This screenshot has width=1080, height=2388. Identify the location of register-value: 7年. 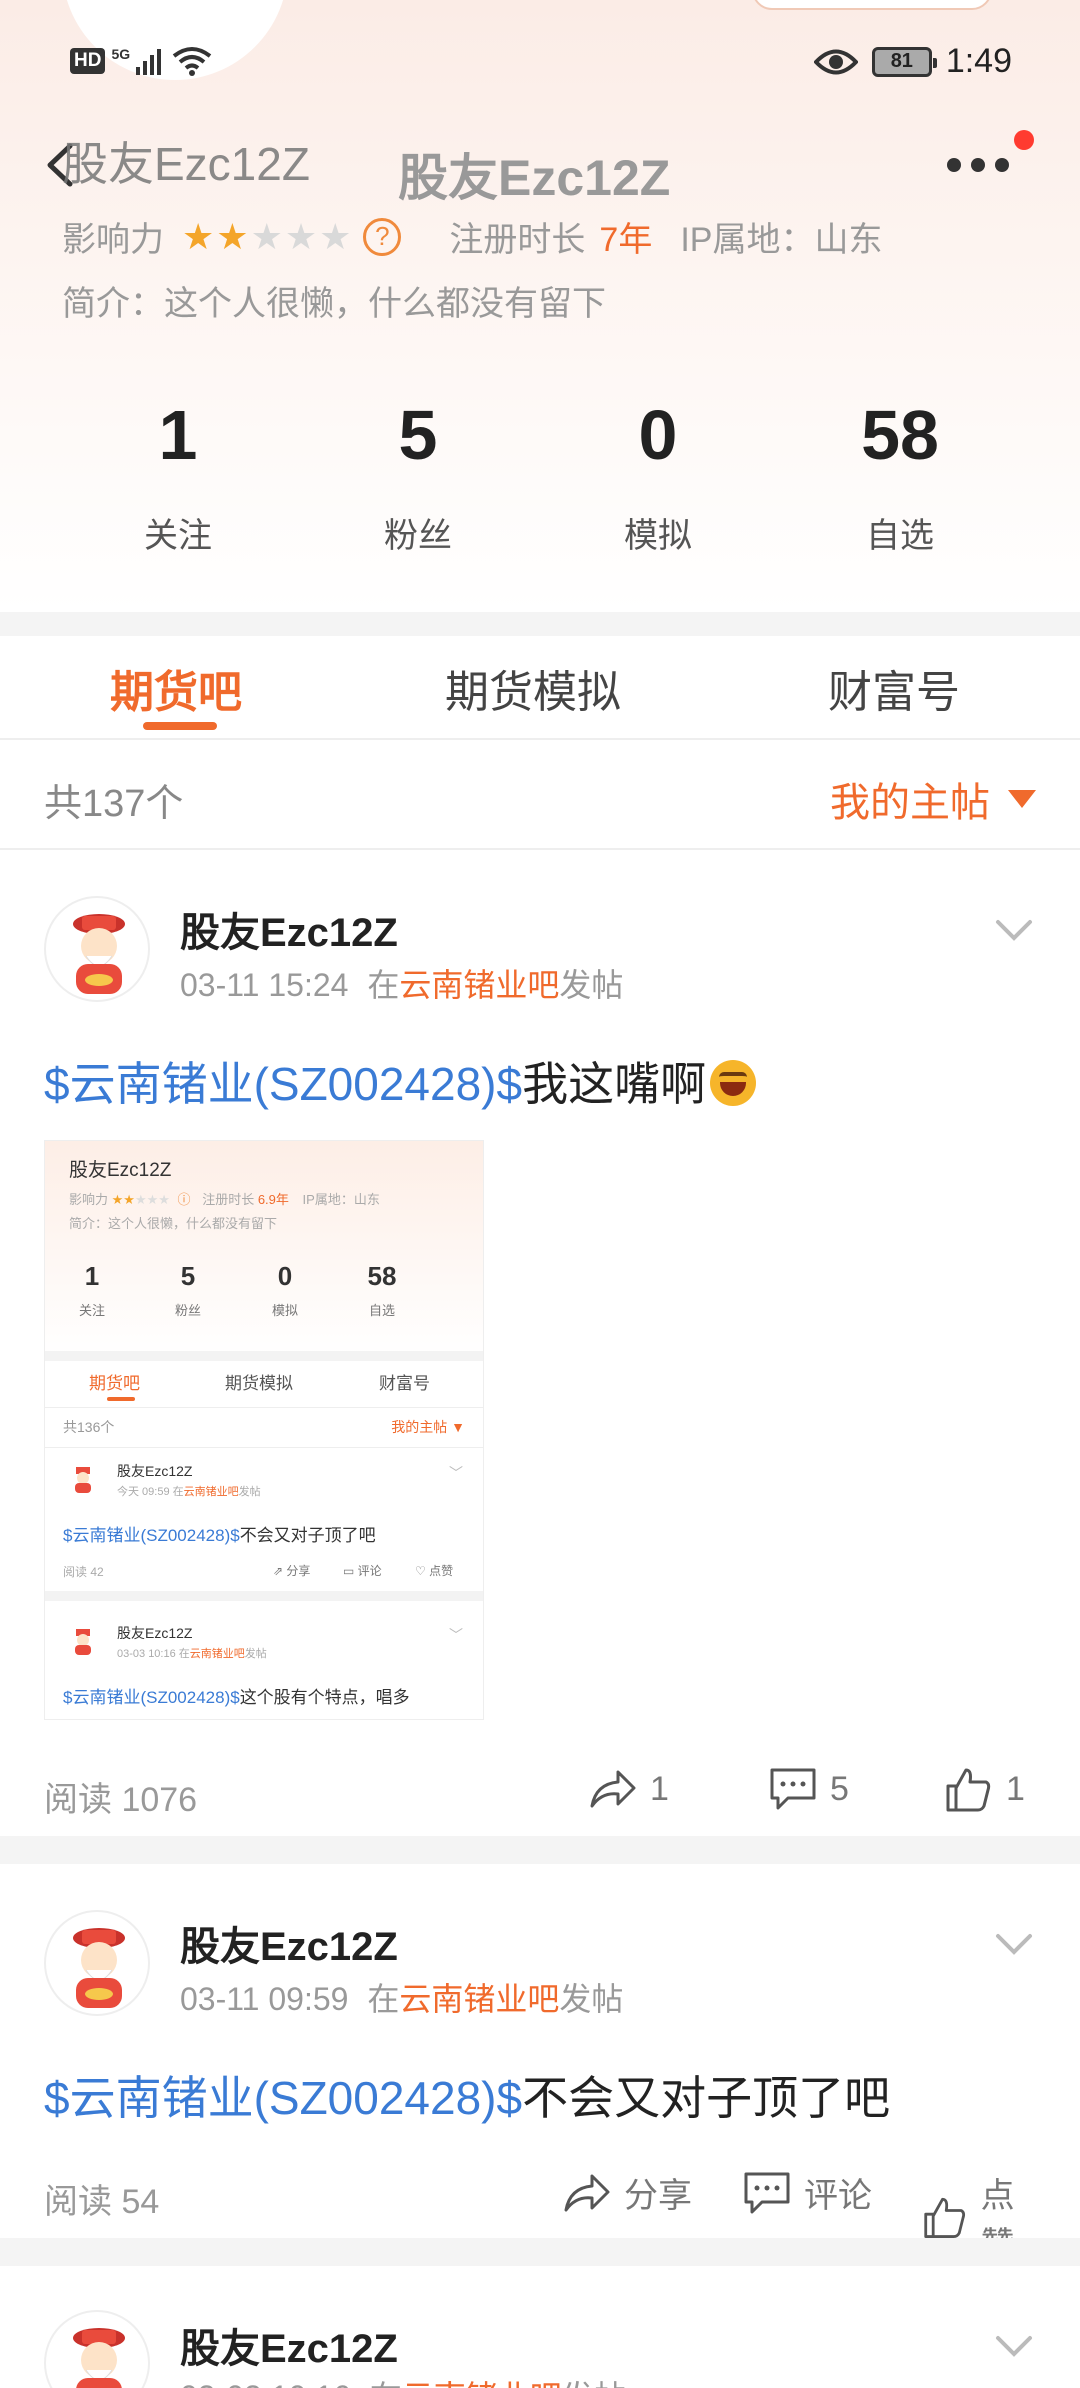
(626, 240).